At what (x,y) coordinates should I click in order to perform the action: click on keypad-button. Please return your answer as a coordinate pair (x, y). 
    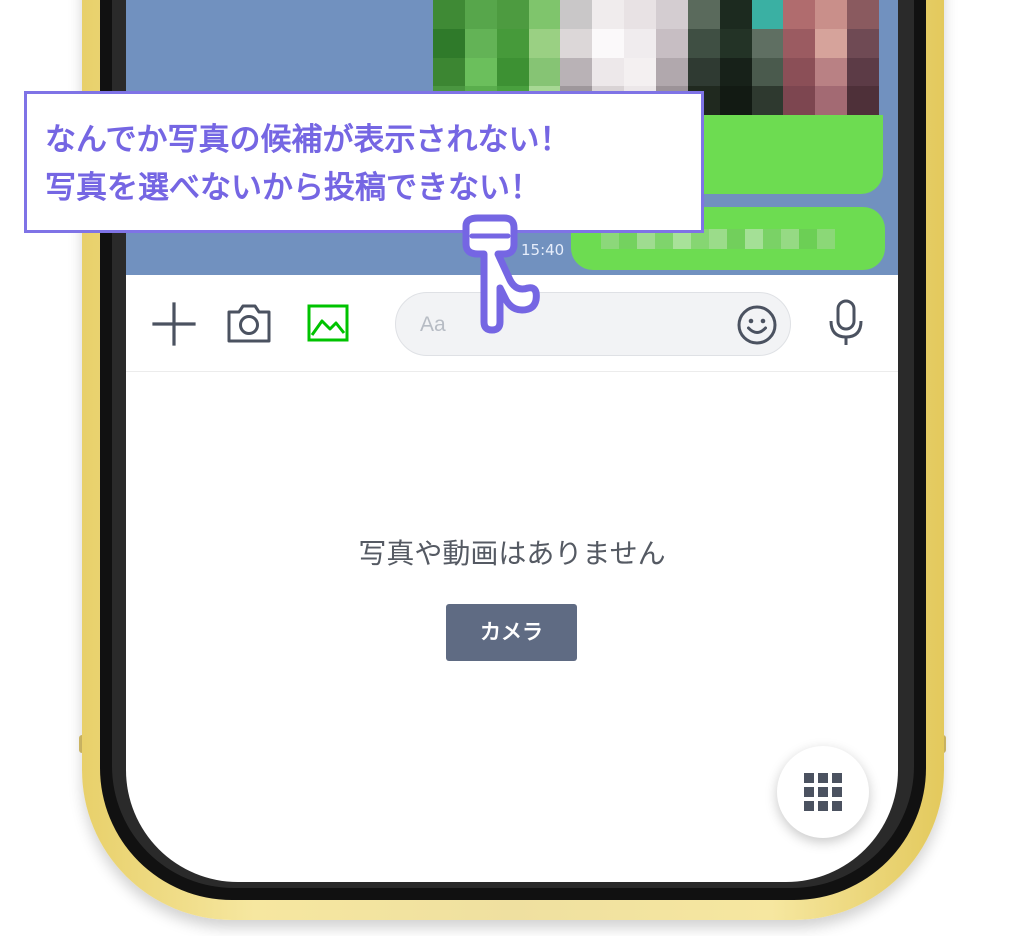
    Looking at the image, I should click on (823, 792).